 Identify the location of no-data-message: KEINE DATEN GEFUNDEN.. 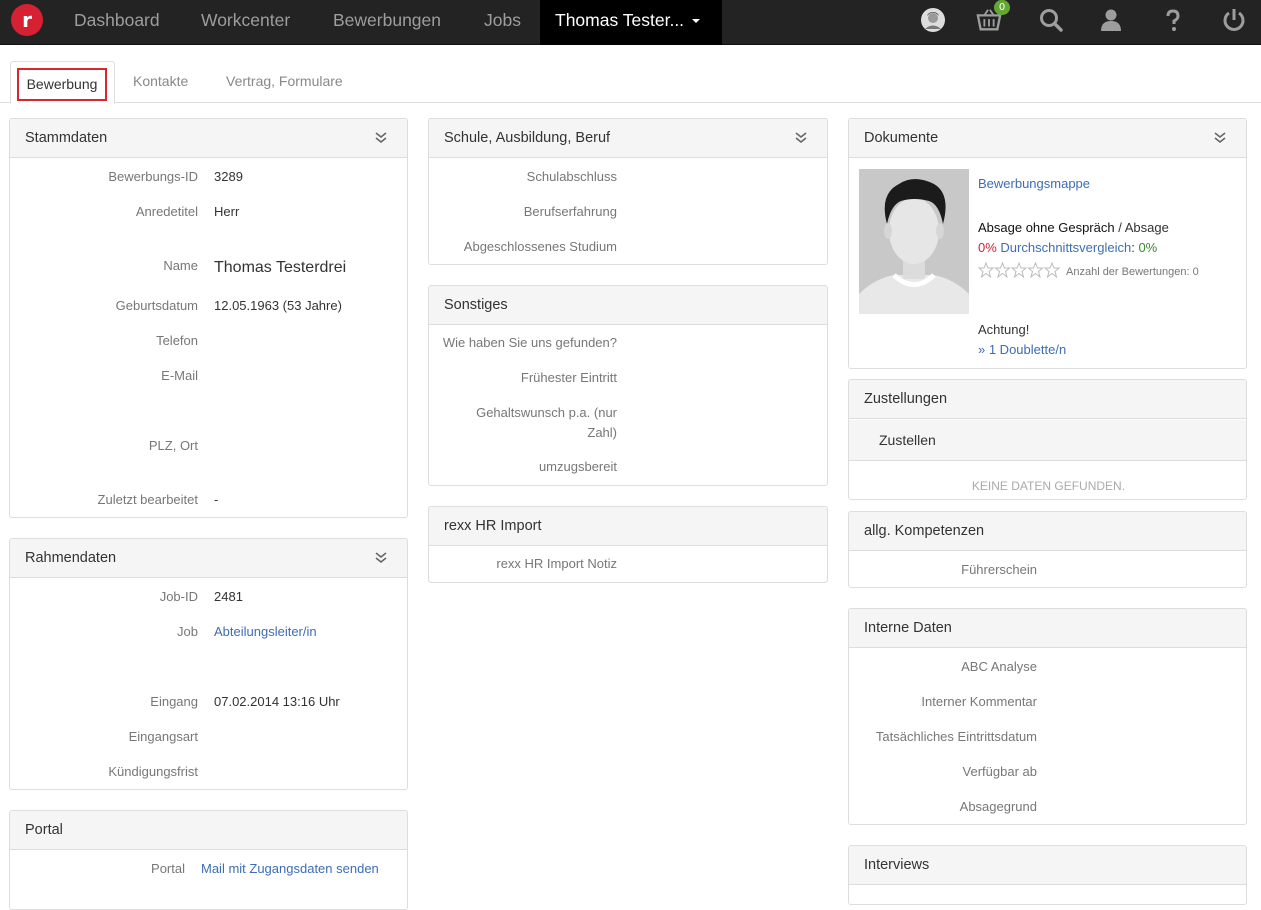
(1048, 486).